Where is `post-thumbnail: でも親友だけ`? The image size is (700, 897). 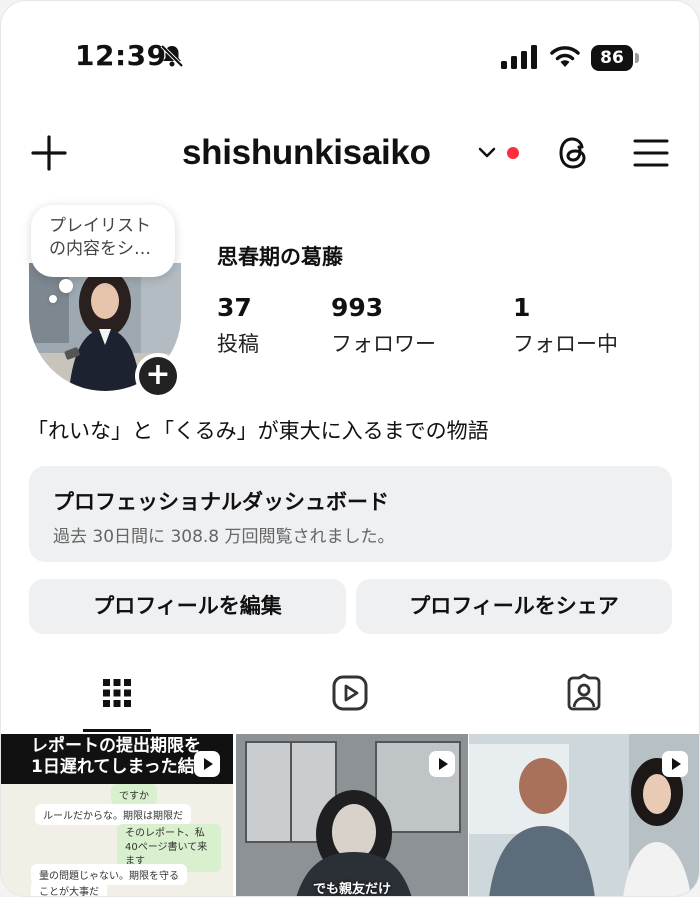
post-thumbnail: でも親友だけ is located at coordinates (352, 815).